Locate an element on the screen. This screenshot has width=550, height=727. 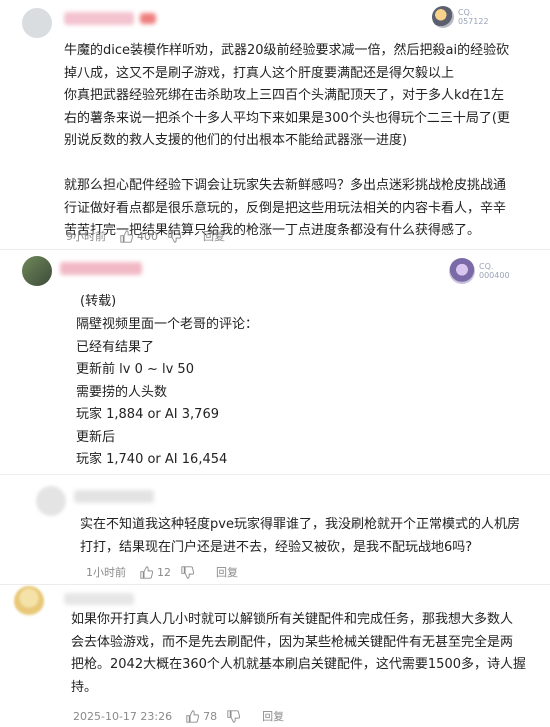
text-line: 更新后 is located at coordinates (96, 437).